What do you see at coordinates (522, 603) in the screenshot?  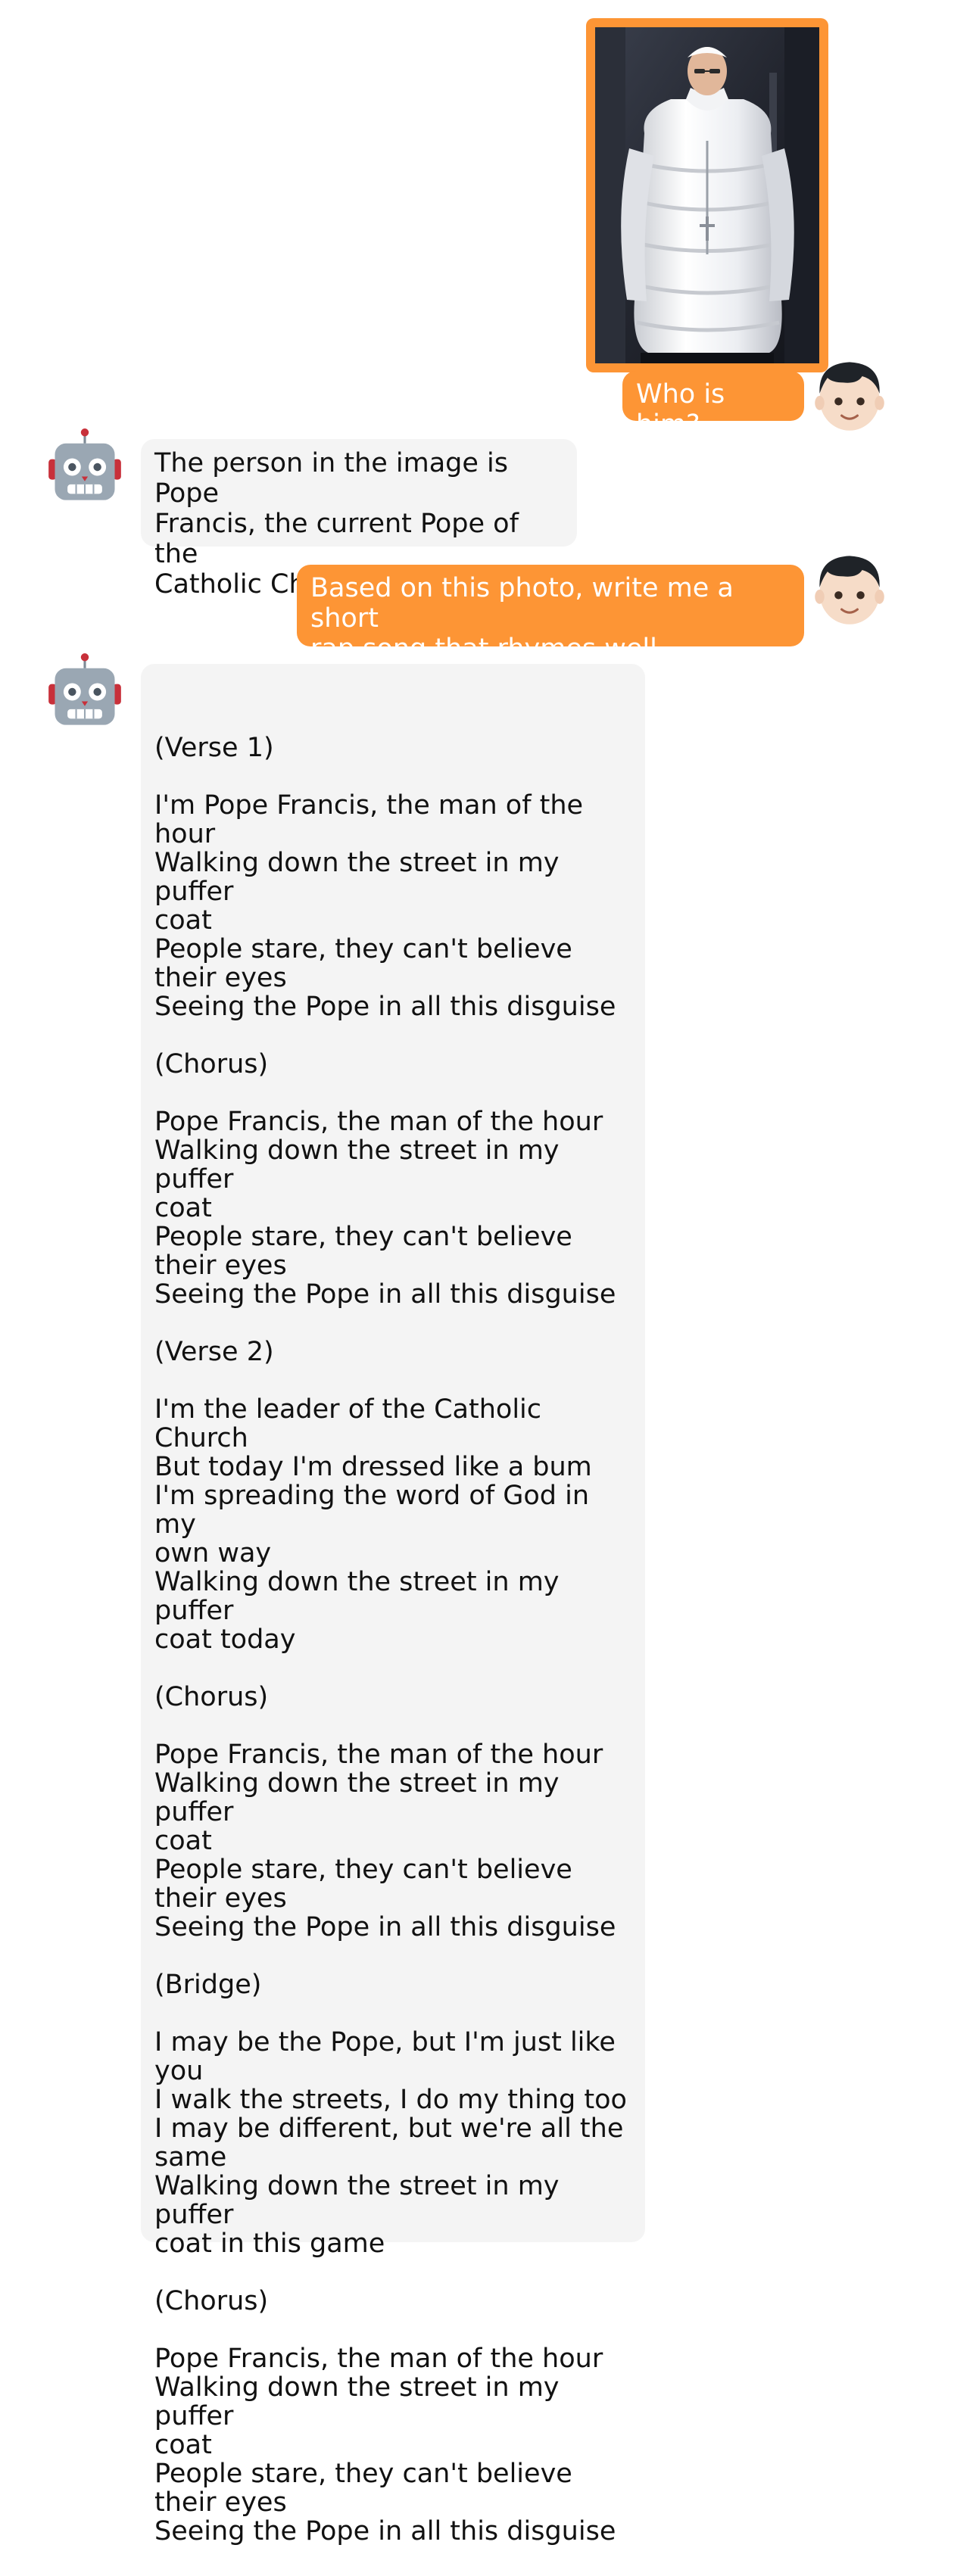 I see `user-message-line: Based on this photo, write me a short` at bounding box center [522, 603].